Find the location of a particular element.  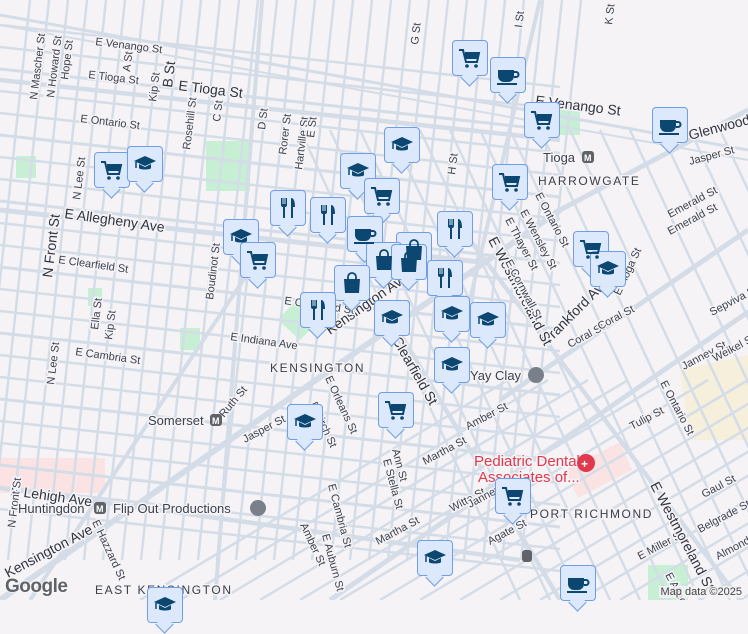

street-label: D St is located at coordinates (263, 119).